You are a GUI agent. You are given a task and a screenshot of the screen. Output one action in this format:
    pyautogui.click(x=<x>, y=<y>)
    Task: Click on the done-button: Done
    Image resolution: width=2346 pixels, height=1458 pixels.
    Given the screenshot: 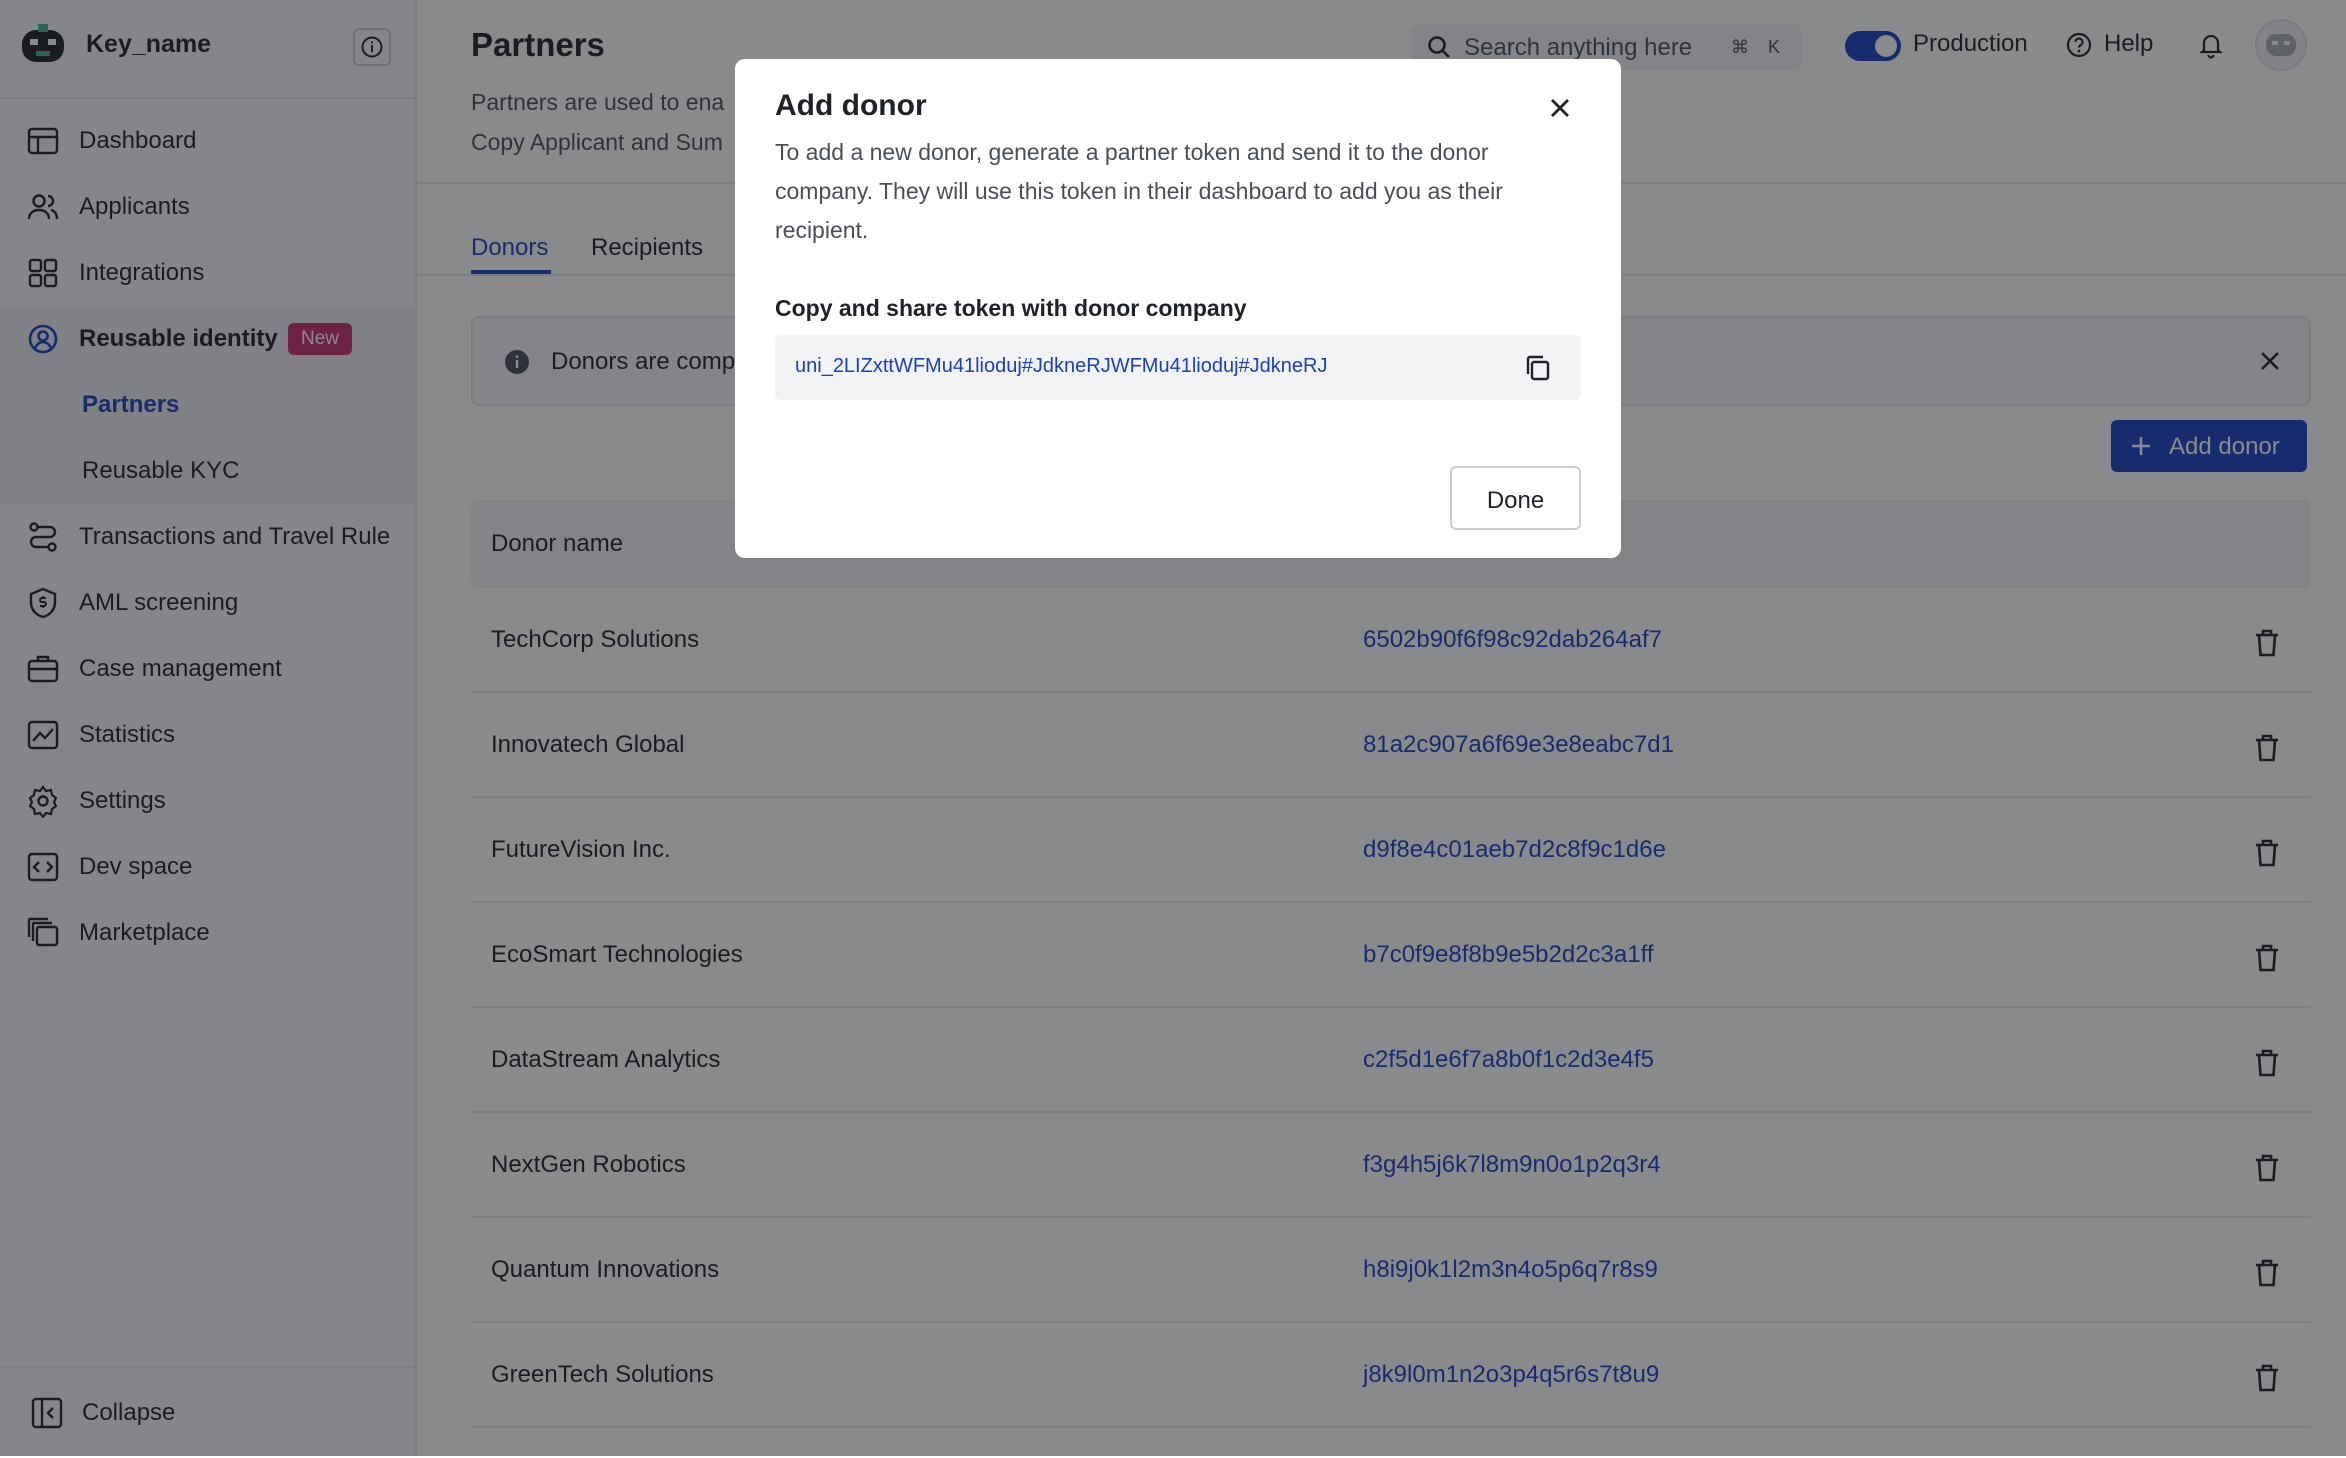 What is the action you would take?
    pyautogui.click(x=1515, y=498)
    